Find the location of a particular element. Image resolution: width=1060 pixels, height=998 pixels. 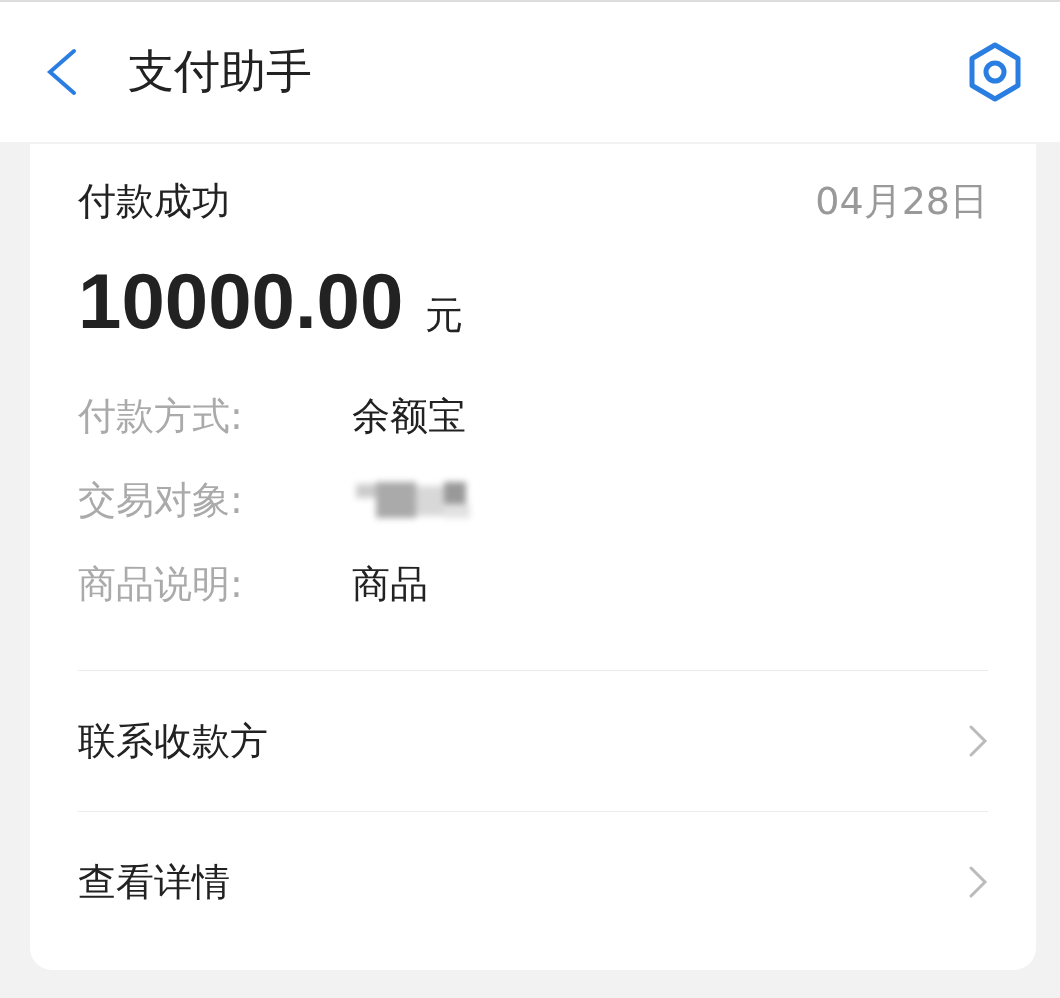

currency-unit: 元 is located at coordinates (444, 315).